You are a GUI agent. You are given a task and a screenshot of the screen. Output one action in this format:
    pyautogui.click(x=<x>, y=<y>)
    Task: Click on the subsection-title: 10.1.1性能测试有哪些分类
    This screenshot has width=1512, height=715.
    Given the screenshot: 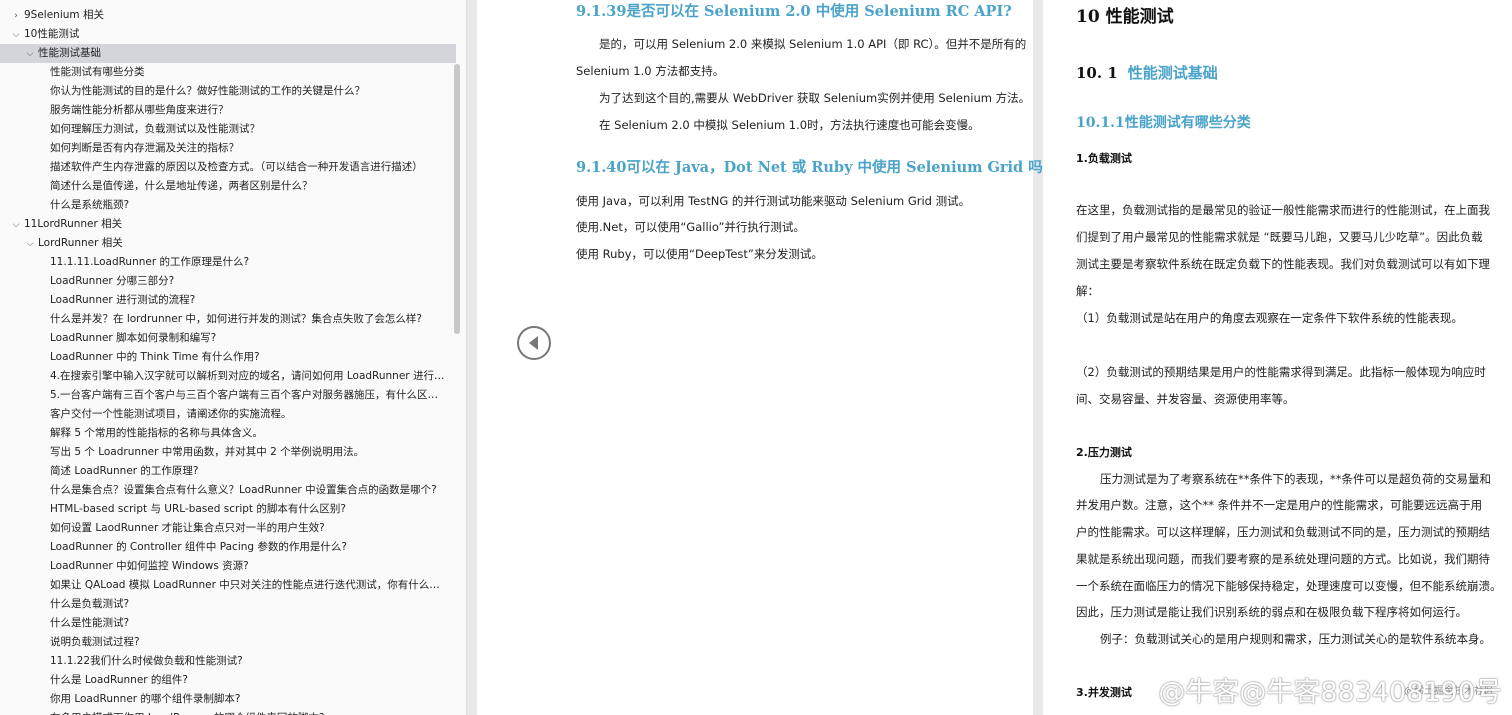 What is the action you would take?
    pyautogui.click(x=1163, y=123)
    